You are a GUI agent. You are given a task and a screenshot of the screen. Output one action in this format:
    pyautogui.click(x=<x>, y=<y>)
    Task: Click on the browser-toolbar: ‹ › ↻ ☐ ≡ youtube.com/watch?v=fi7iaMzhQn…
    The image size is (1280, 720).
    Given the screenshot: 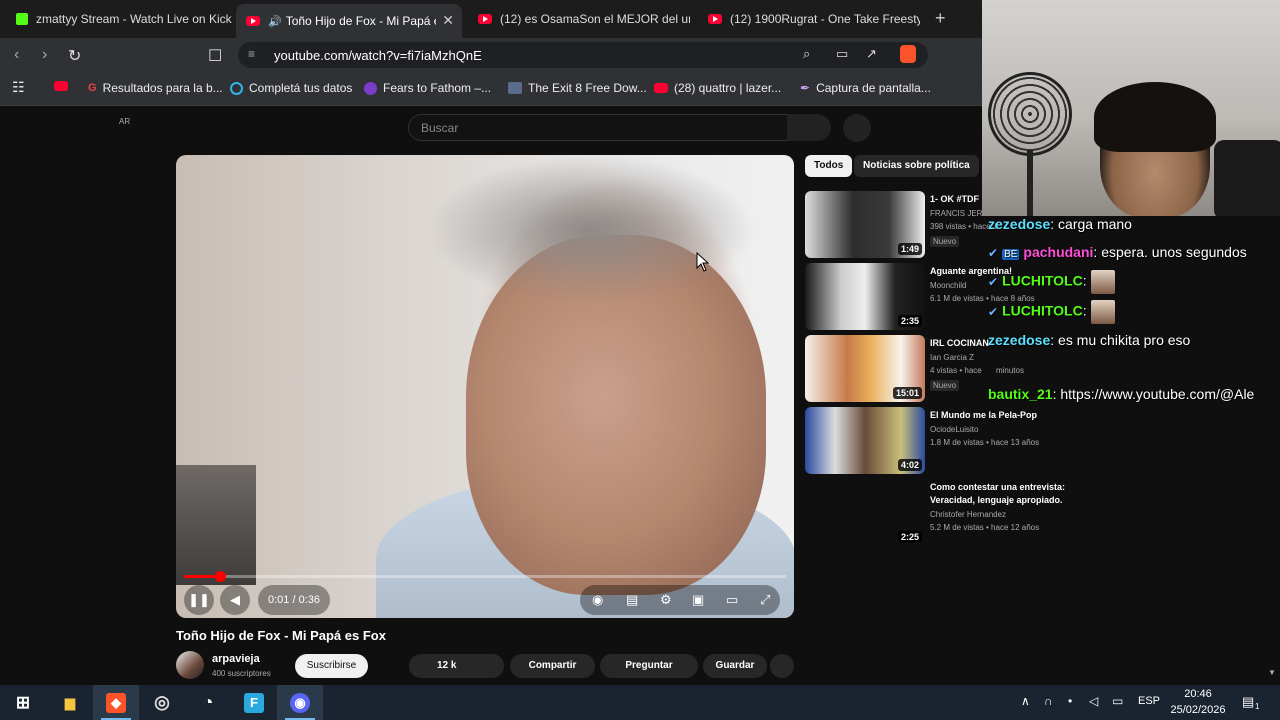 What is the action you would take?
    pyautogui.click(x=491, y=55)
    